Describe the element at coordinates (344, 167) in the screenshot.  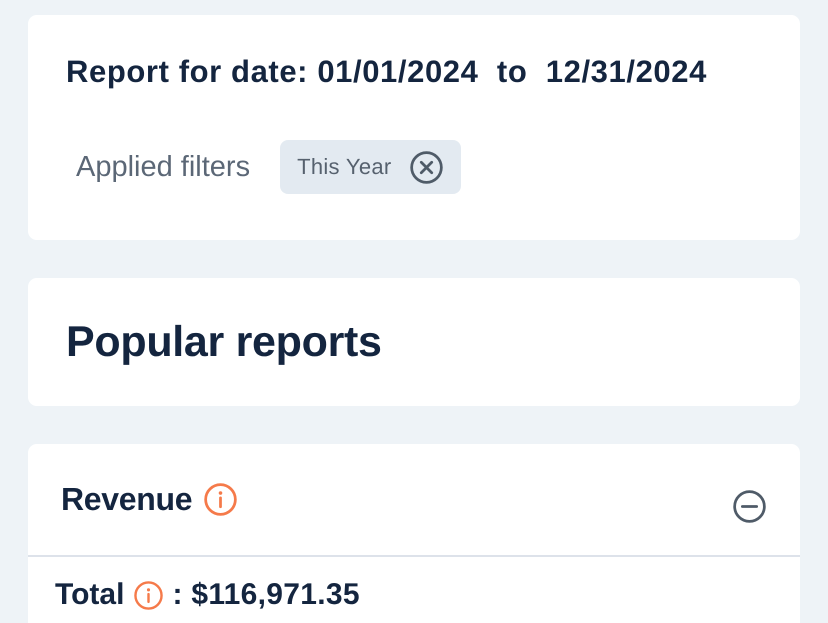
I see `filter-chip-label: This Year` at that location.